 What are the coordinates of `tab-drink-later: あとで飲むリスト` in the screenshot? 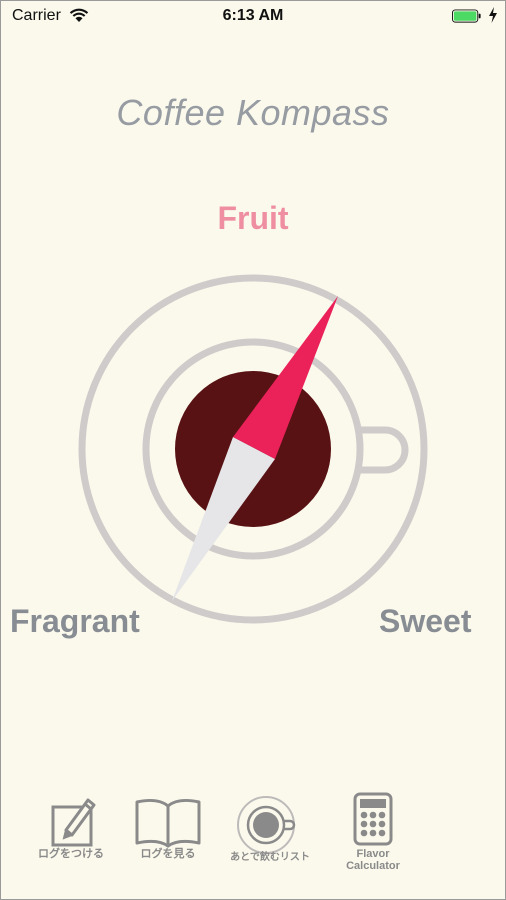 It's located at (270, 827).